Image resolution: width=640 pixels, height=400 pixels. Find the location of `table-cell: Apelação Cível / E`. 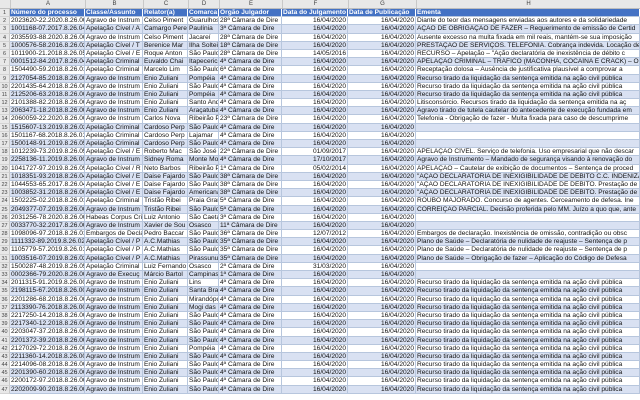

table-cell: Apelação Cível / E is located at coordinates (114, 185).